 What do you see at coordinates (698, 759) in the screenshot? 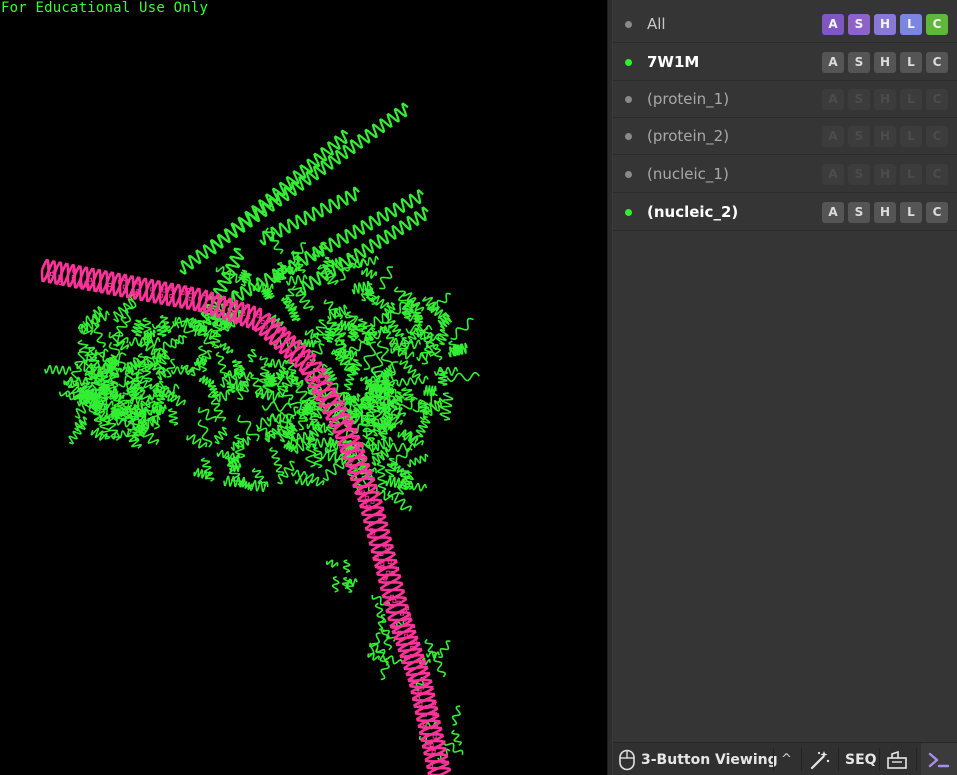
I see `mouse-mode-button: 3-Button Viewing` at bounding box center [698, 759].